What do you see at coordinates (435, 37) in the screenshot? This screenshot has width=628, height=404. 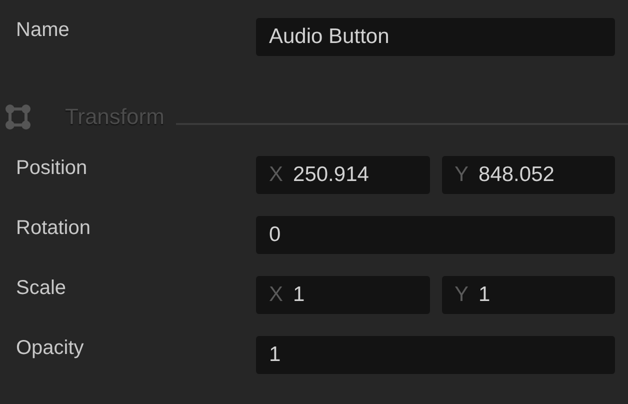 I see `input-field: Audio Button` at bounding box center [435, 37].